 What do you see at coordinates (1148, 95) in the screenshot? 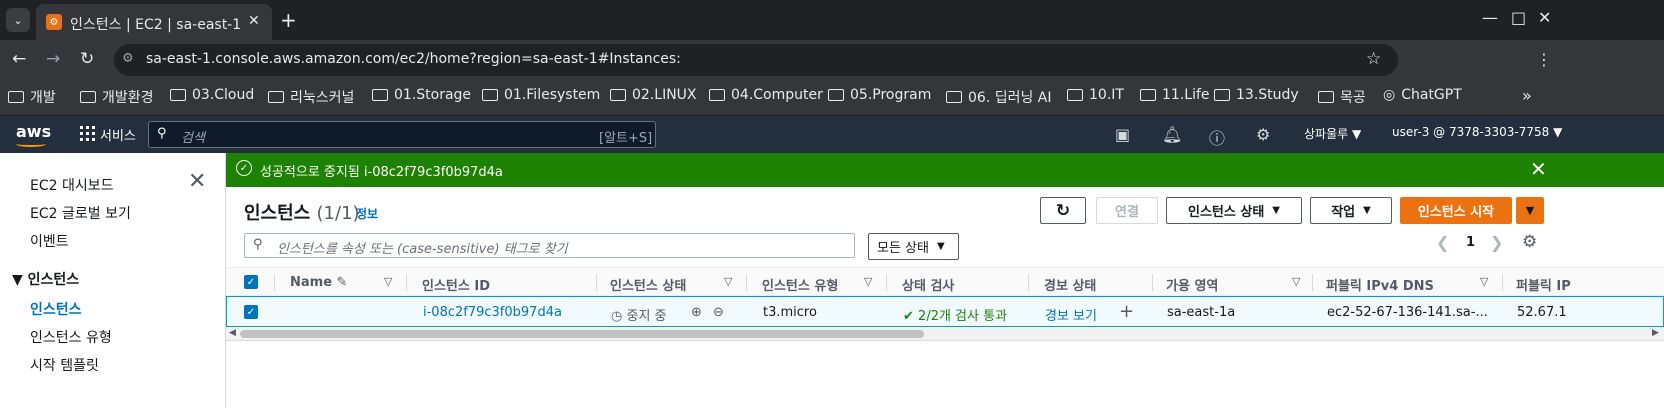
I see `folder-icon` at bounding box center [1148, 95].